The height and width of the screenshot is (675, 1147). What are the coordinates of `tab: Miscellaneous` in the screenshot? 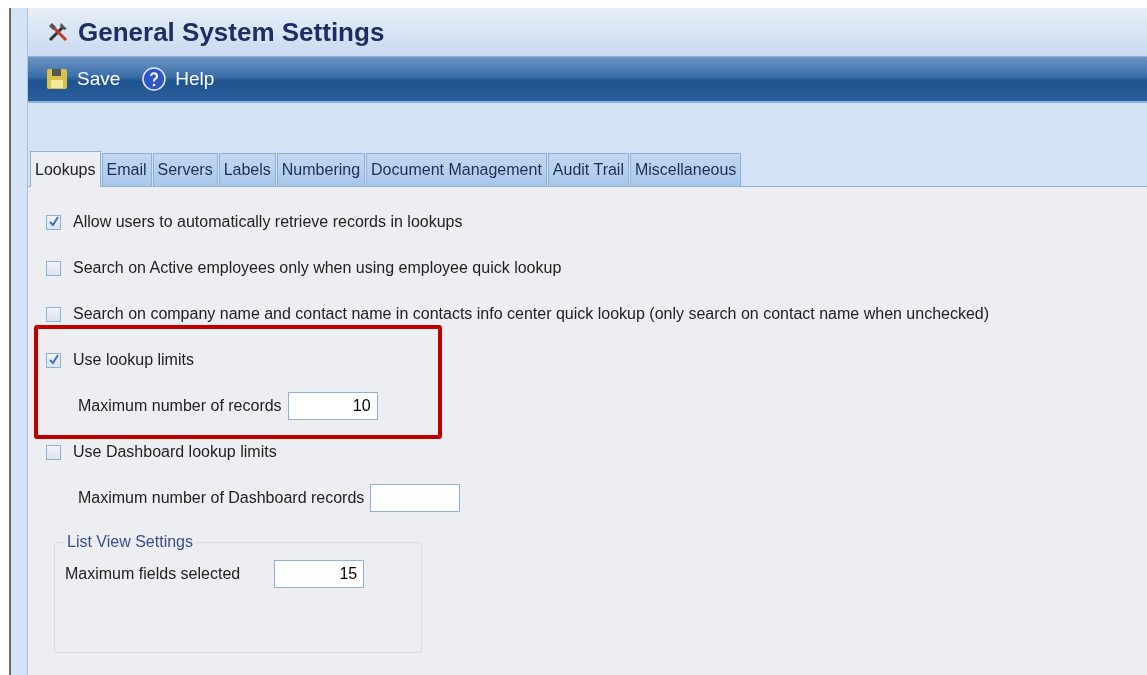 It's located at (685, 169).